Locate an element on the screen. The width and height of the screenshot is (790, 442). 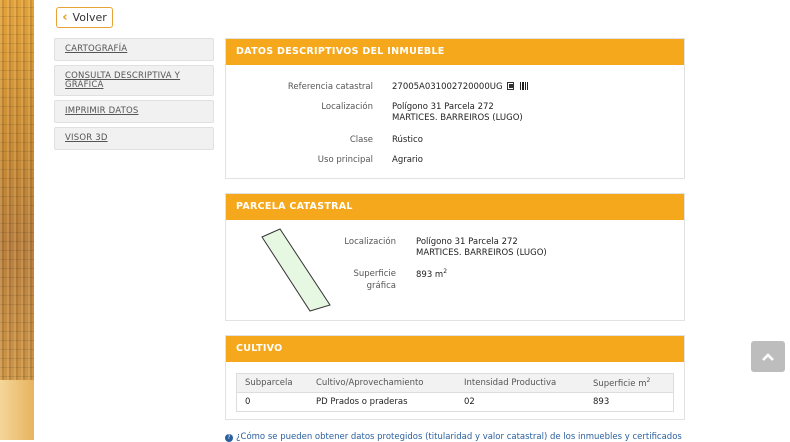
parcela-localizacion-line-1: Polígono 31 Parcela 272 is located at coordinates (467, 242).